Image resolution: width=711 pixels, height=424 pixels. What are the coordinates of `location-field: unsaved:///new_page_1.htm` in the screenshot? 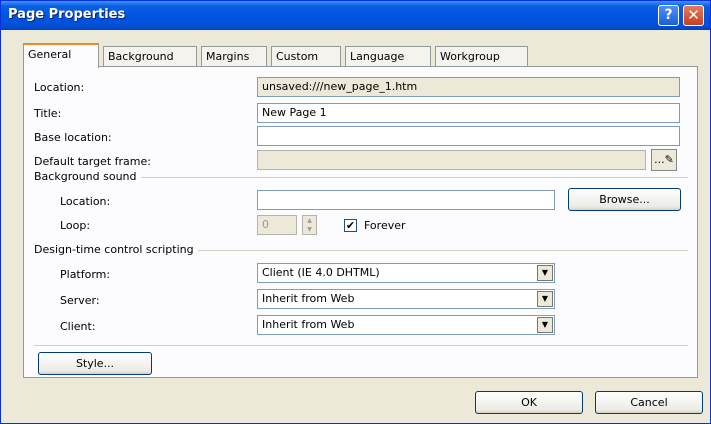 It's located at (468, 87).